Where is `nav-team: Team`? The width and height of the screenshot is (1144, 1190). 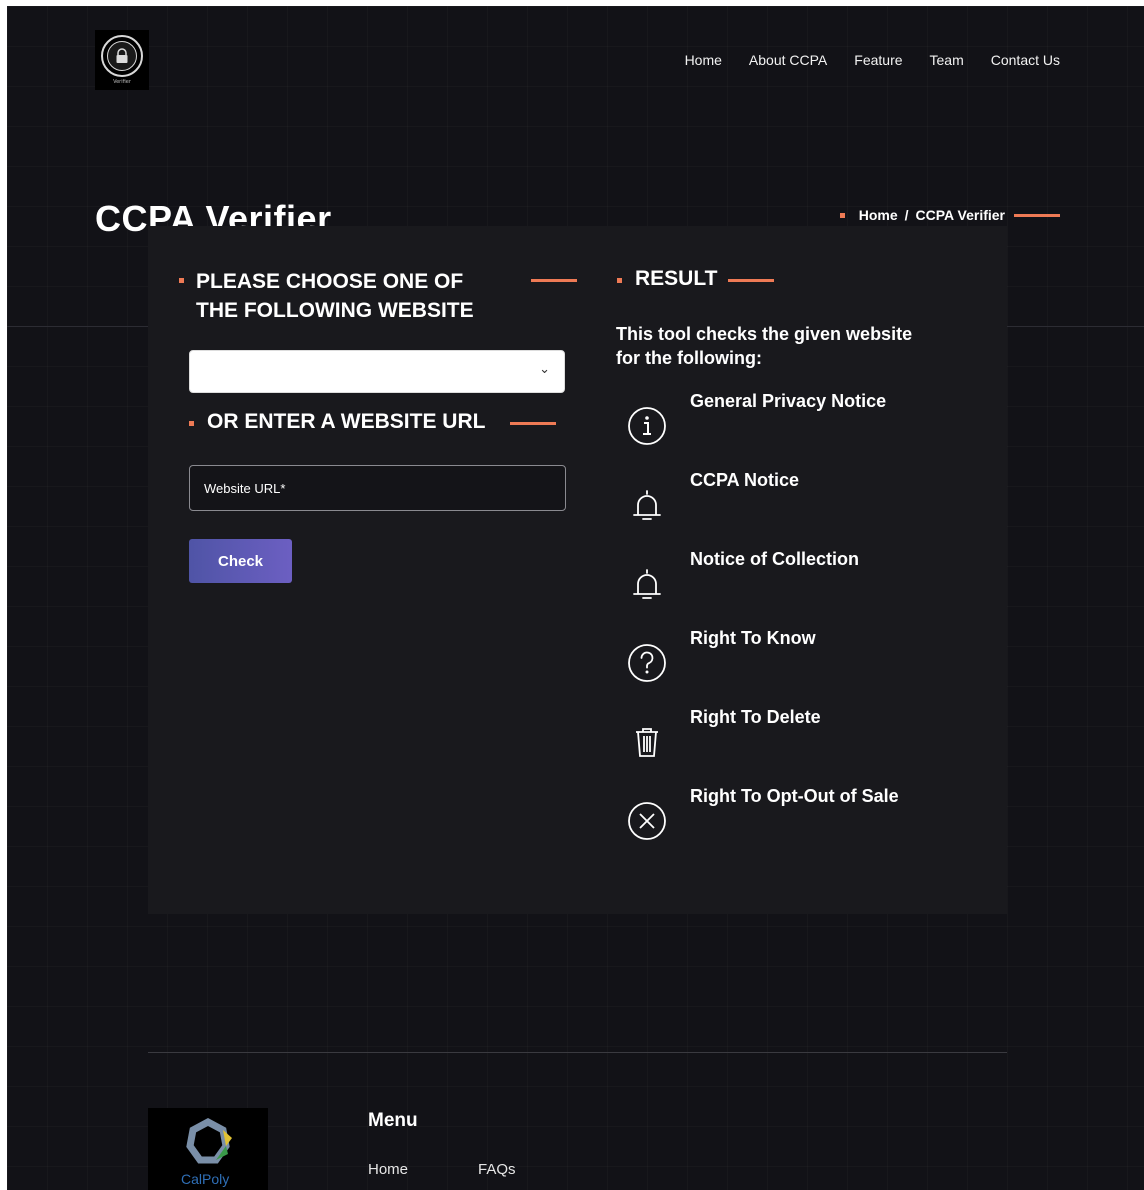 nav-team: Team is located at coordinates (947, 60).